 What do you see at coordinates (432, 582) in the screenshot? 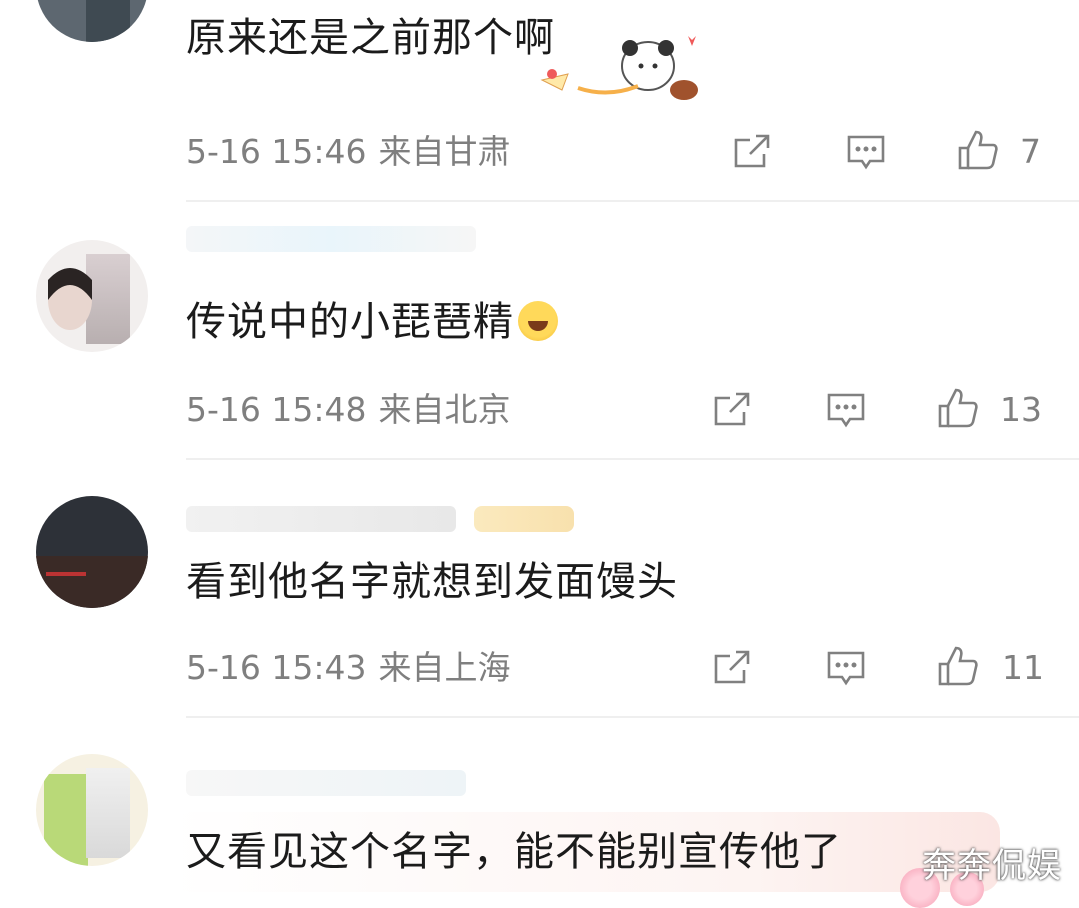
I see `comment-text: 看到他名字就想到发面馒头` at bounding box center [432, 582].